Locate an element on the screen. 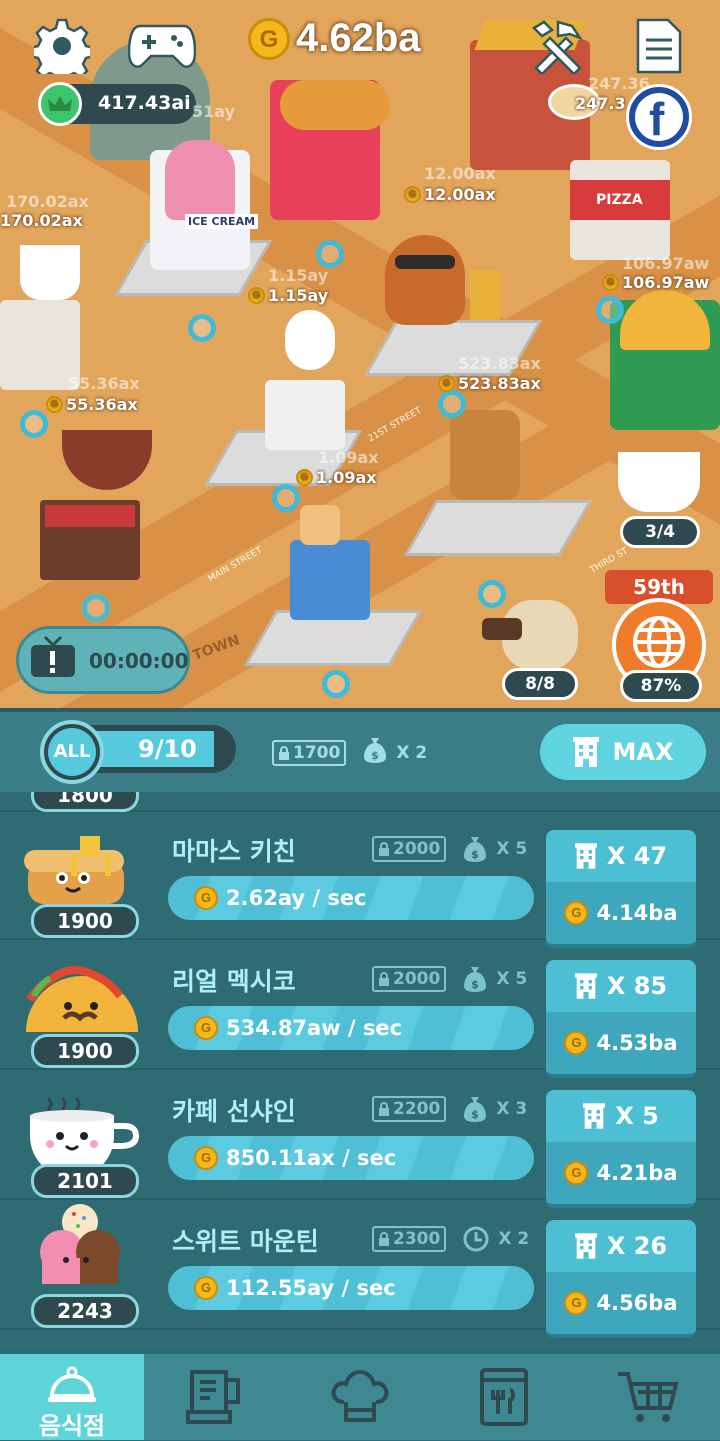 The width and height of the screenshot is (720, 1441). tab-kitchen is located at coordinates (216, 1397).